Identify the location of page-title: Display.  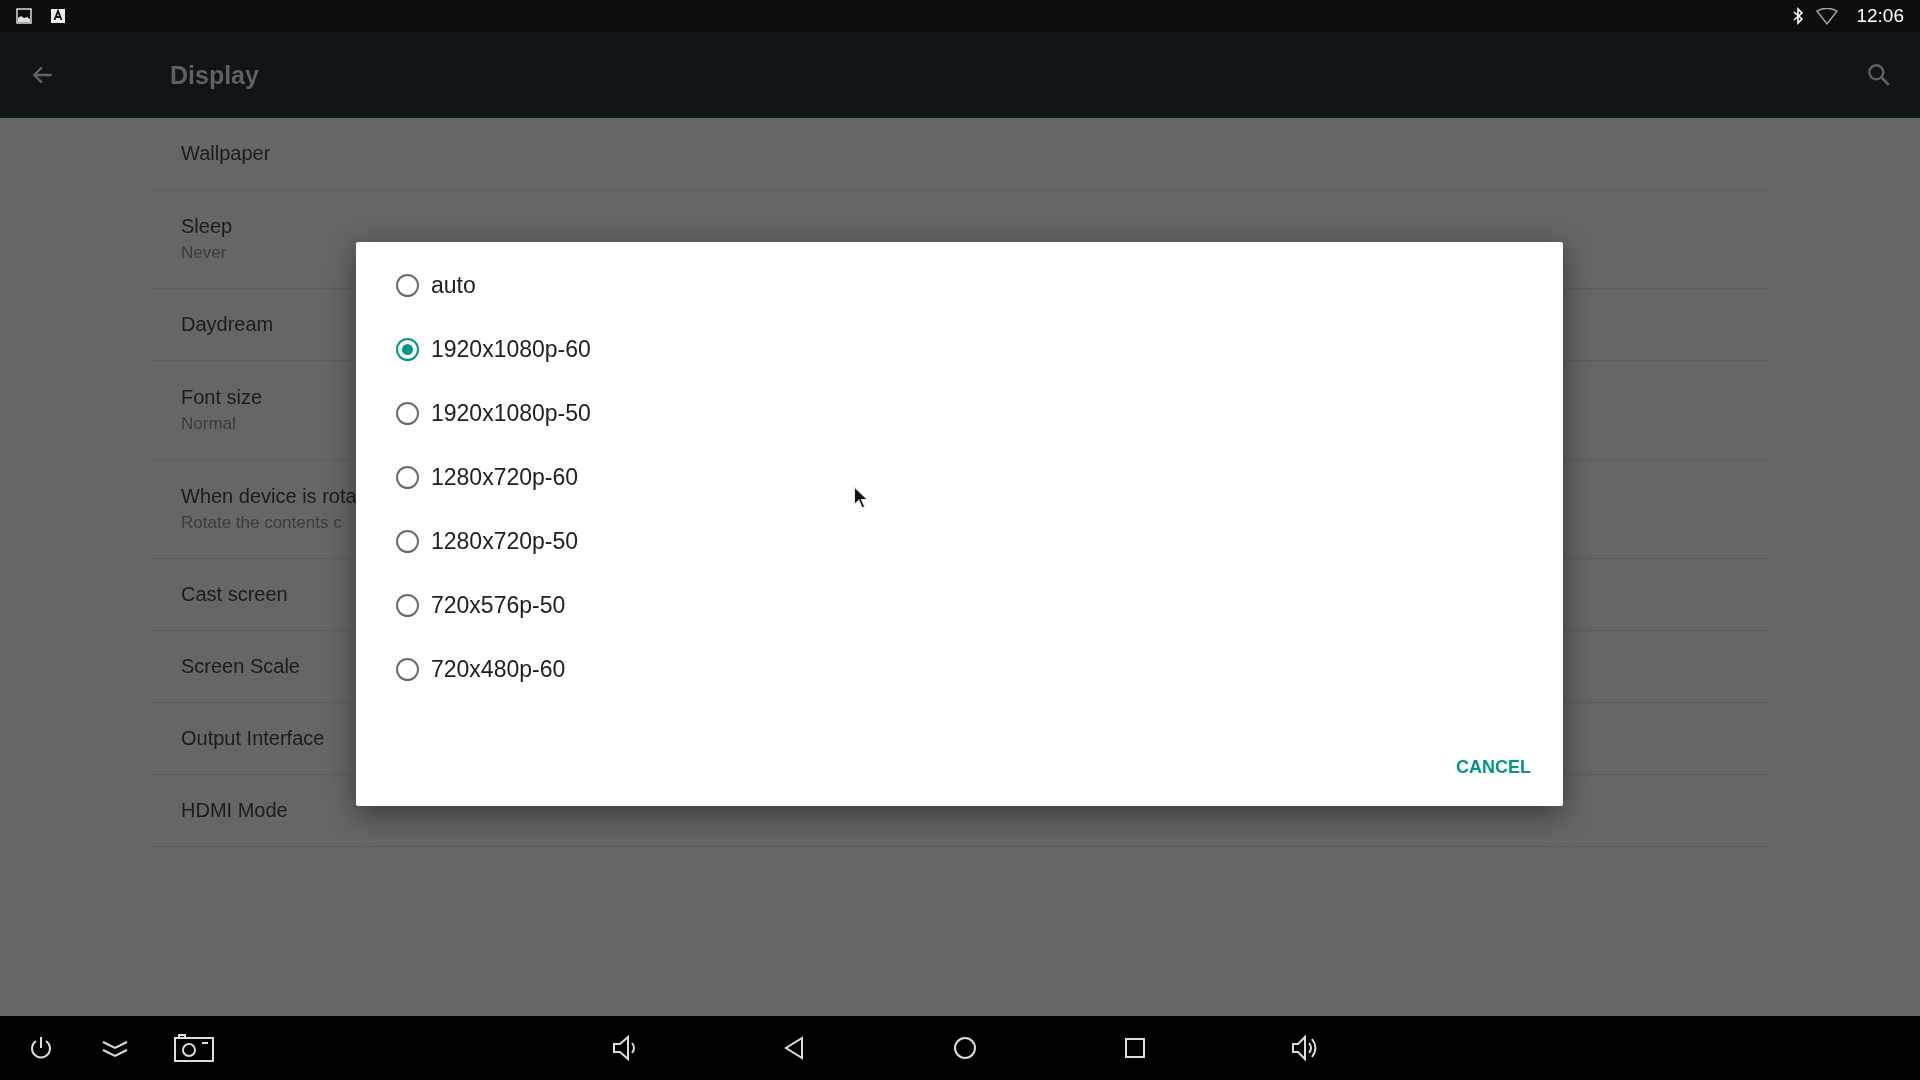
(215, 75).